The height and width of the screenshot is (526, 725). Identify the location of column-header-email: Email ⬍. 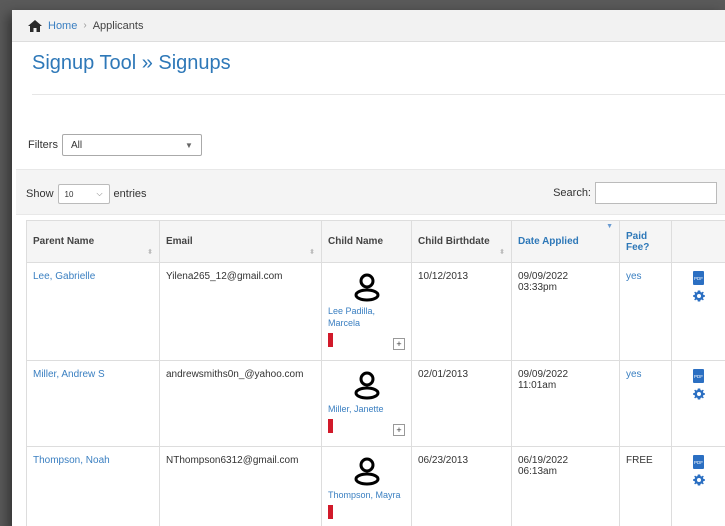
(240, 241).